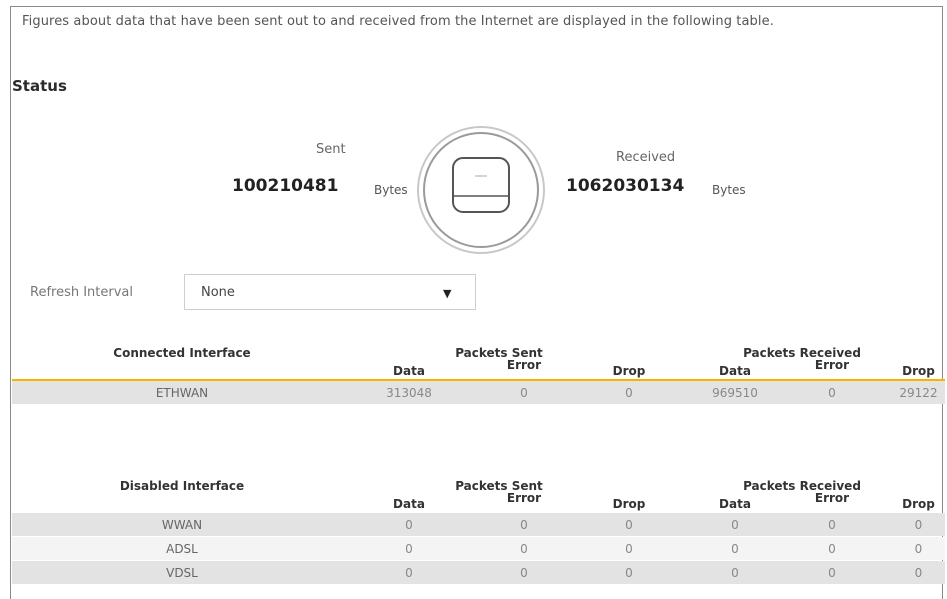  I want to click on sent-data-cell: 313048, so click(409, 393).